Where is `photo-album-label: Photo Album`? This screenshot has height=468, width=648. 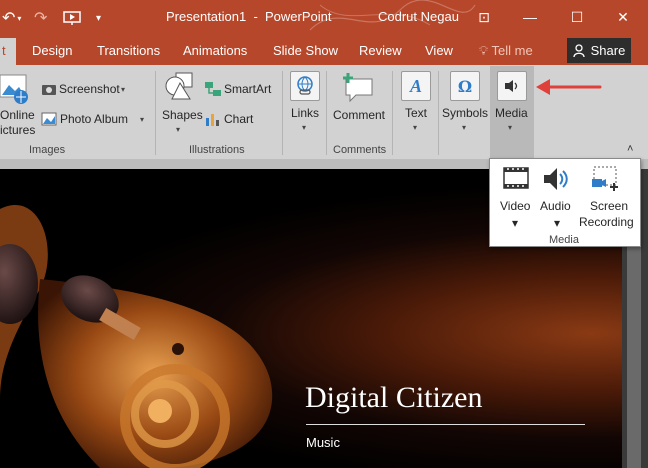
photo-album-label: Photo Album is located at coordinates (94, 119).